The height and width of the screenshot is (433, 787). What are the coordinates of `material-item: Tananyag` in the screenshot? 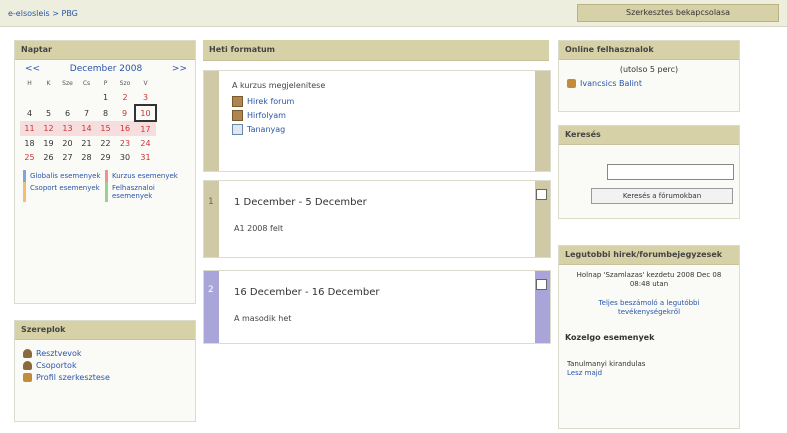 It's located at (380, 129).